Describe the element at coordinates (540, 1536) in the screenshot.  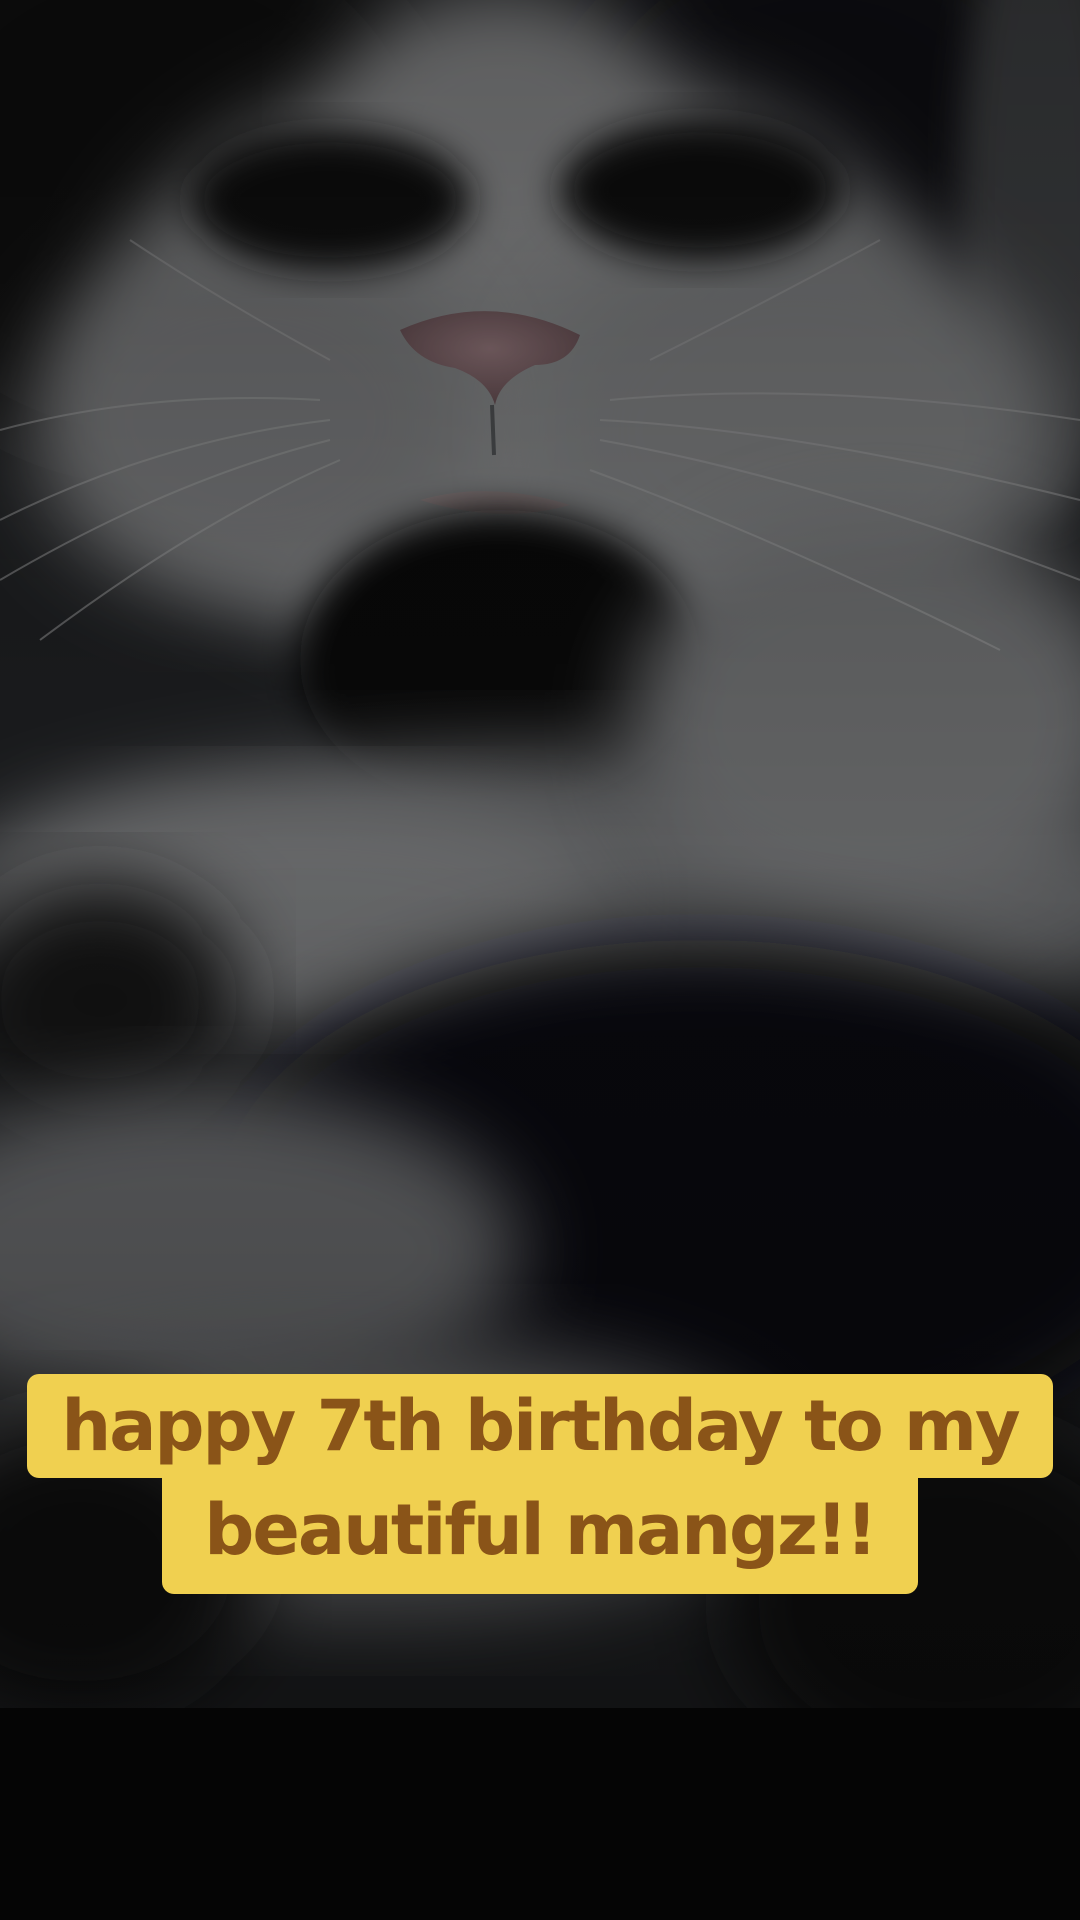
I see `caption-line-2: beautiful mangz!!` at that location.